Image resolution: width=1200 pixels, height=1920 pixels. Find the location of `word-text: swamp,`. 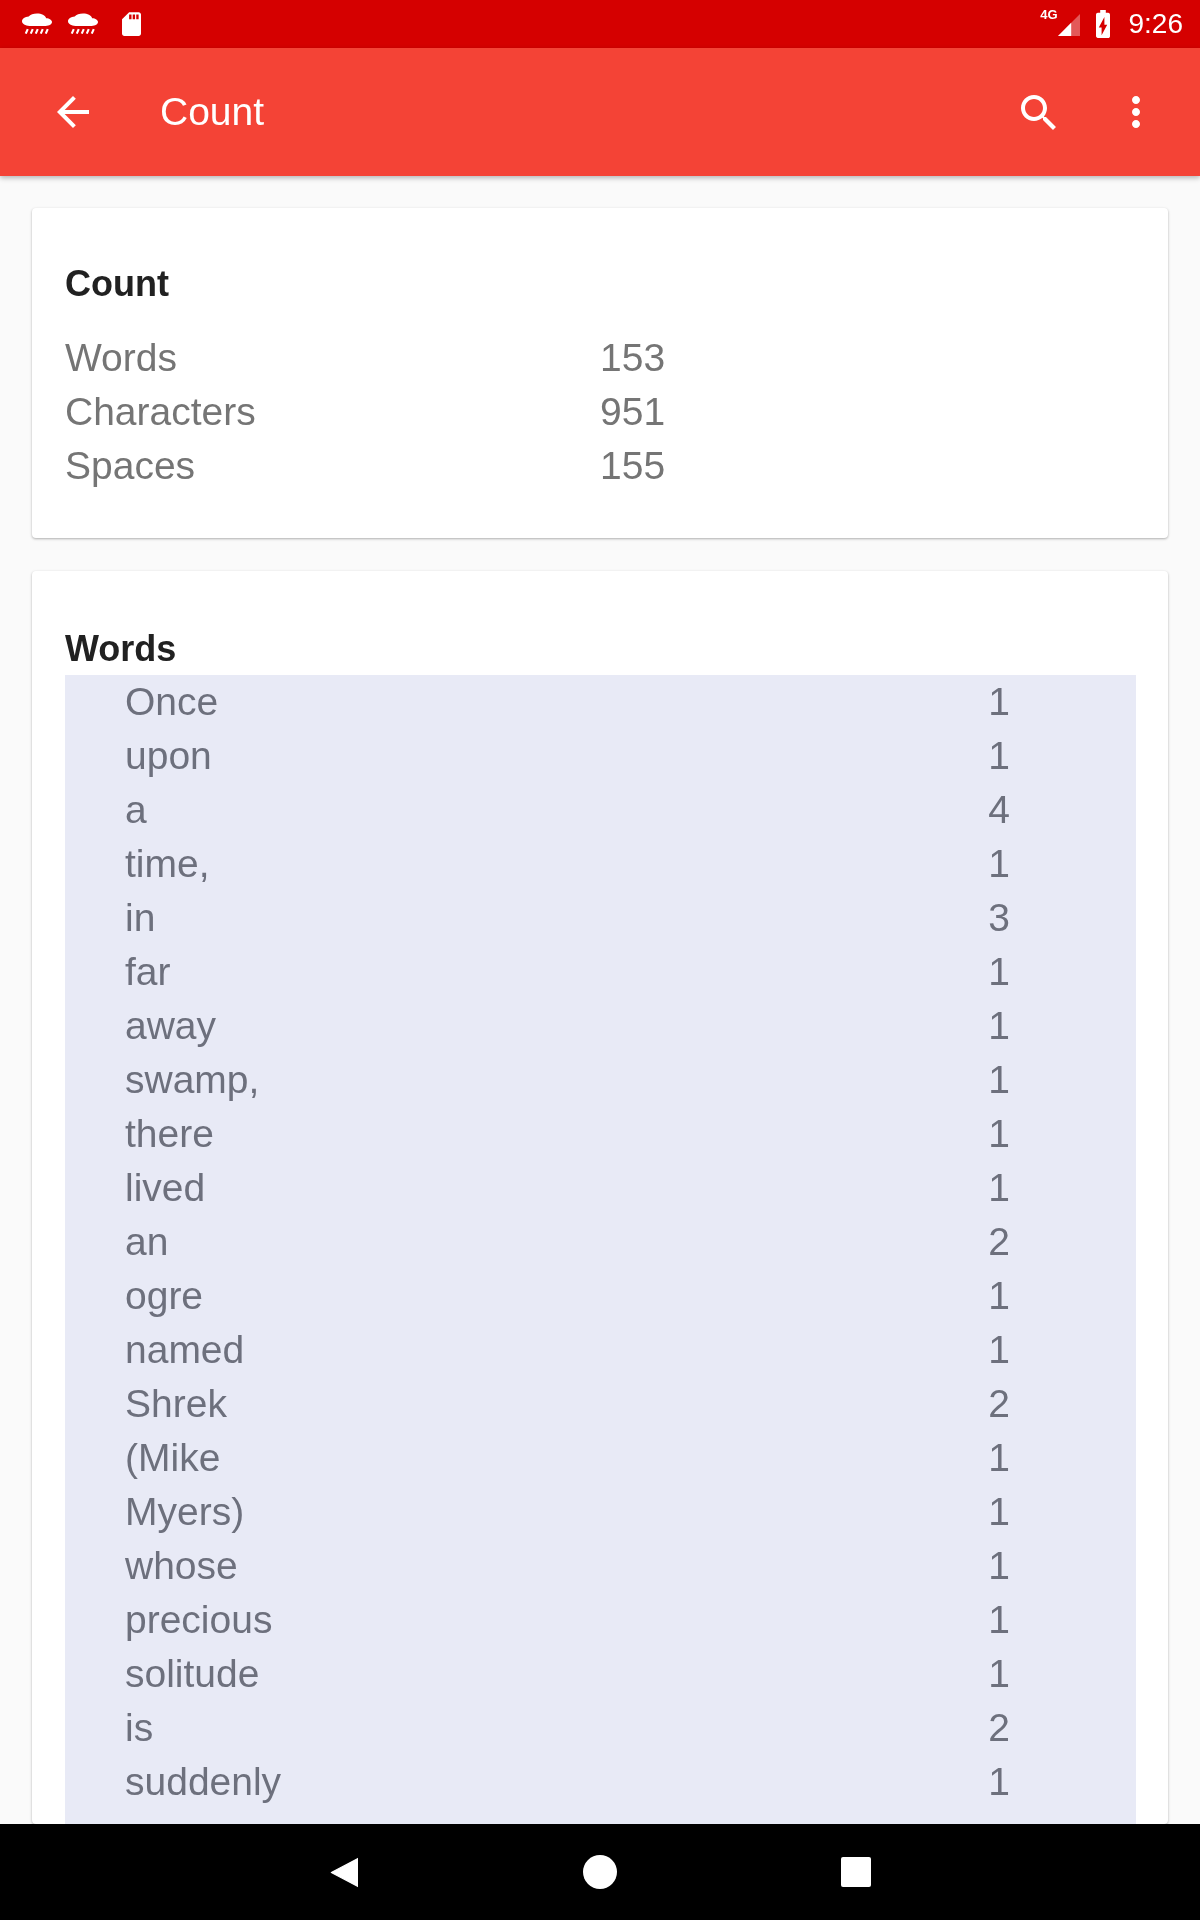

word-text: swamp, is located at coordinates (193, 1080).